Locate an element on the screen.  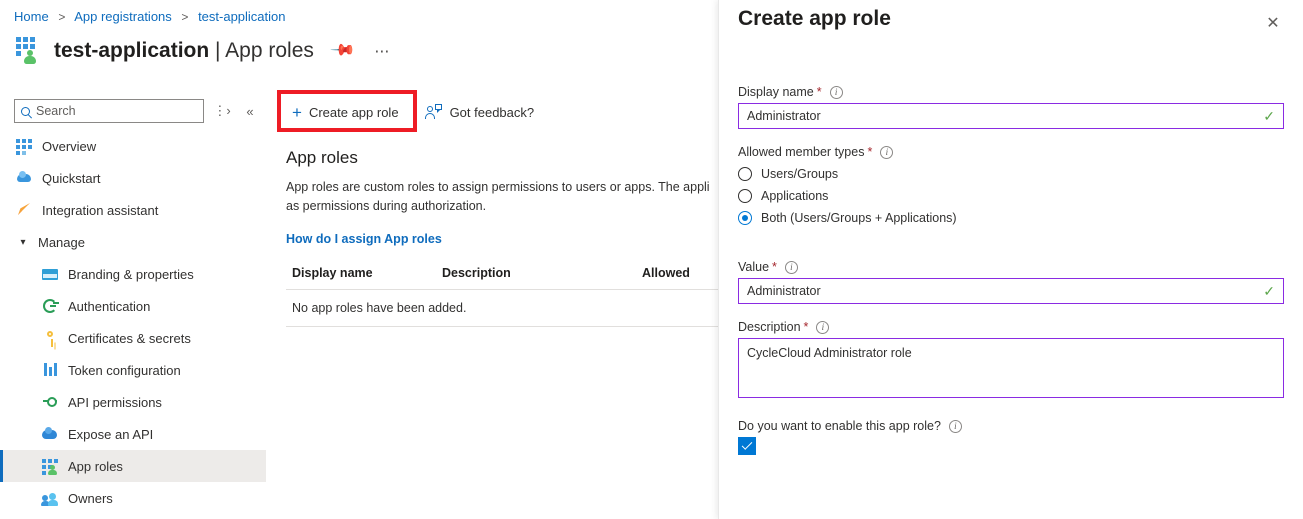
breadcrumb-item-home: Home is located at coordinates (31, 16).